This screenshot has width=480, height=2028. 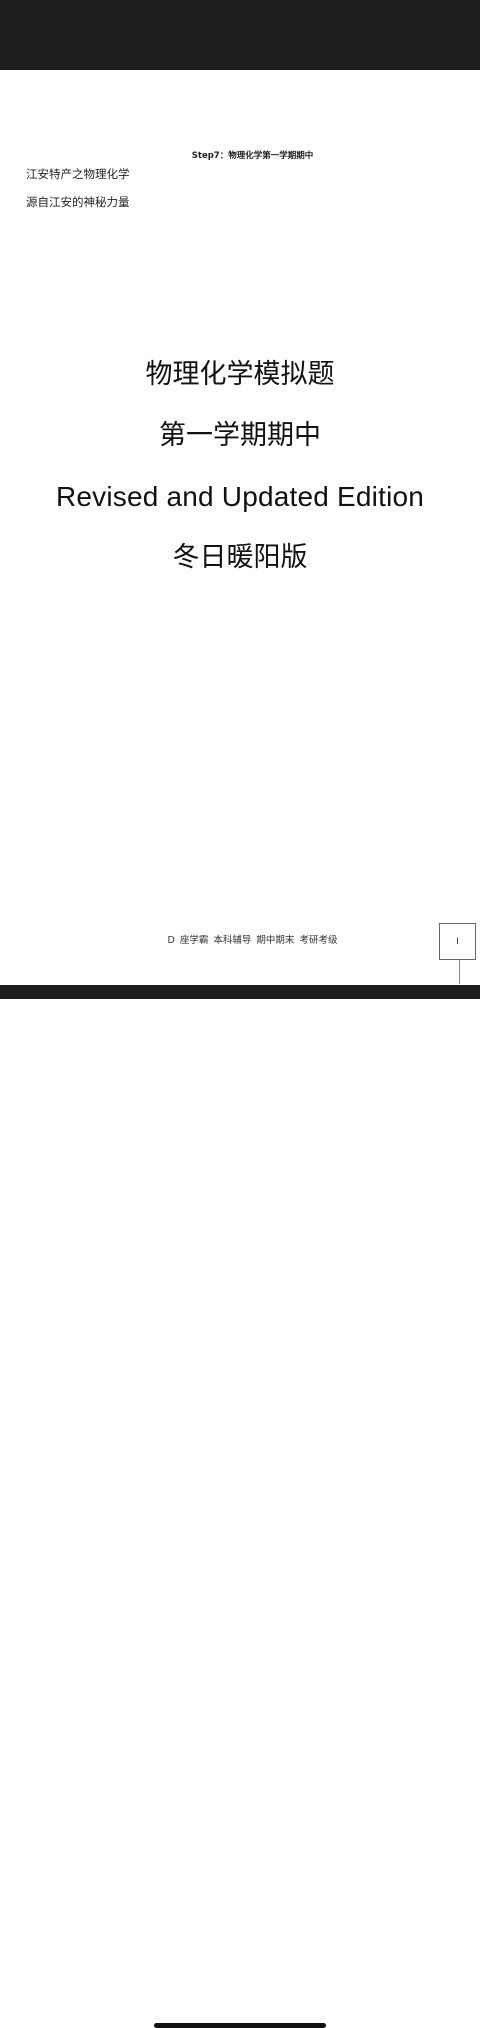 I want to click on page-footer: D 座学霸 本科辅导 期中期末 考研考级, so click(x=252, y=940).